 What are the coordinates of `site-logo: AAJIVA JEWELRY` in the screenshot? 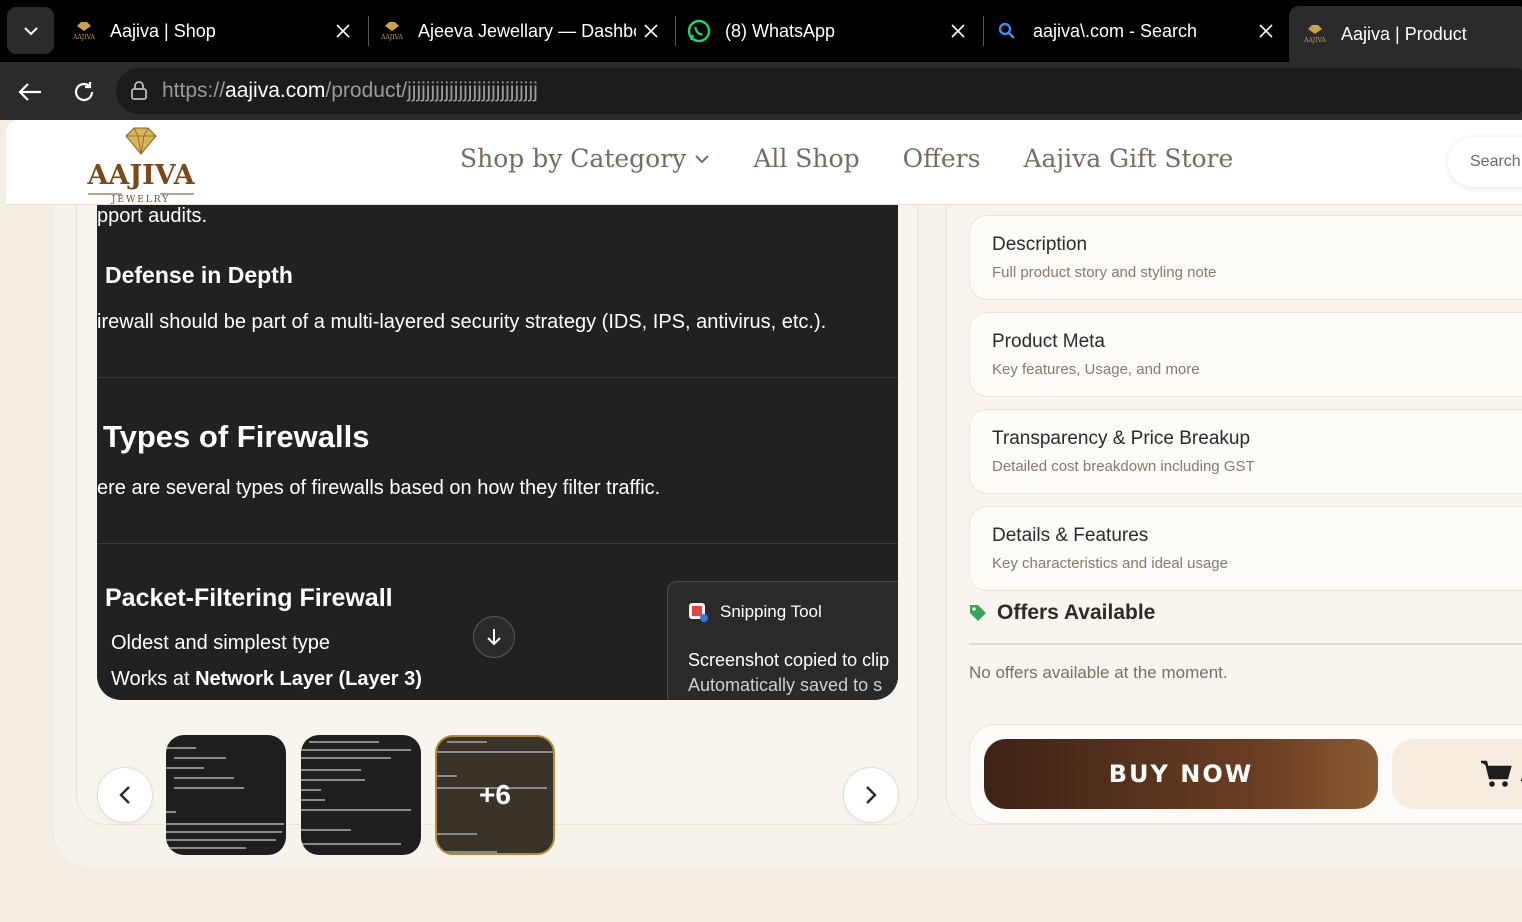 It's located at (141, 165).